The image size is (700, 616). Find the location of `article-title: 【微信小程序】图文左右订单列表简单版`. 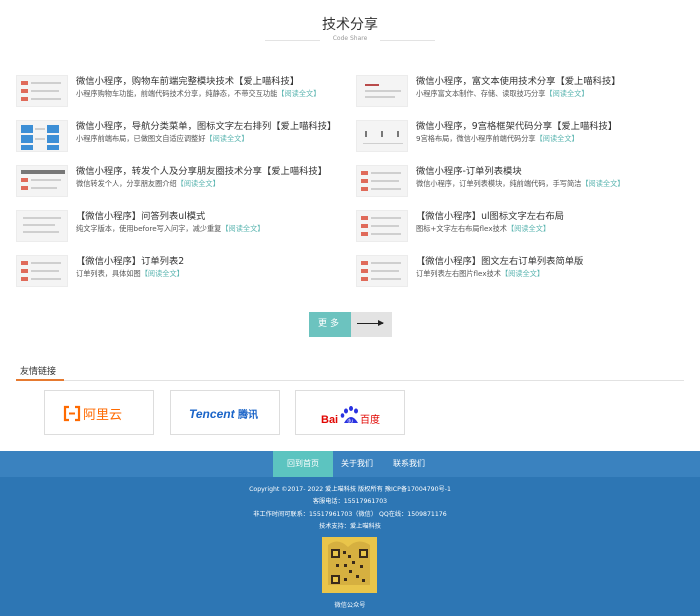

article-title: 【微信小程序】图文左右订单列表简单版 is located at coordinates (499, 260).